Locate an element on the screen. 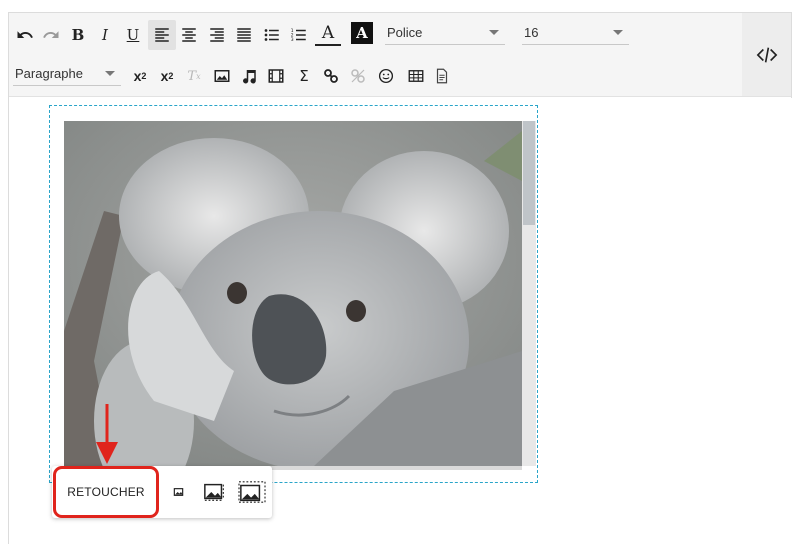 The width and height of the screenshot is (800, 544). bullet-list-icon is located at coordinates (271, 35).